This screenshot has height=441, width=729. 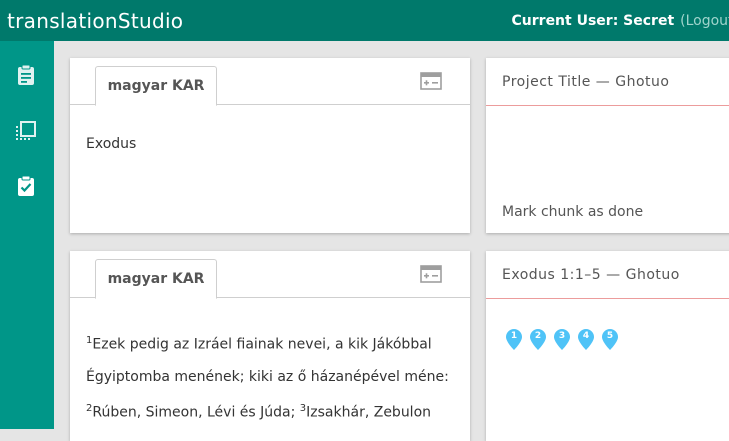 What do you see at coordinates (369, 412) in the screenshot?
I see `verse-text: Izsakhár, Zebulon` at bounding box center [369, 412].